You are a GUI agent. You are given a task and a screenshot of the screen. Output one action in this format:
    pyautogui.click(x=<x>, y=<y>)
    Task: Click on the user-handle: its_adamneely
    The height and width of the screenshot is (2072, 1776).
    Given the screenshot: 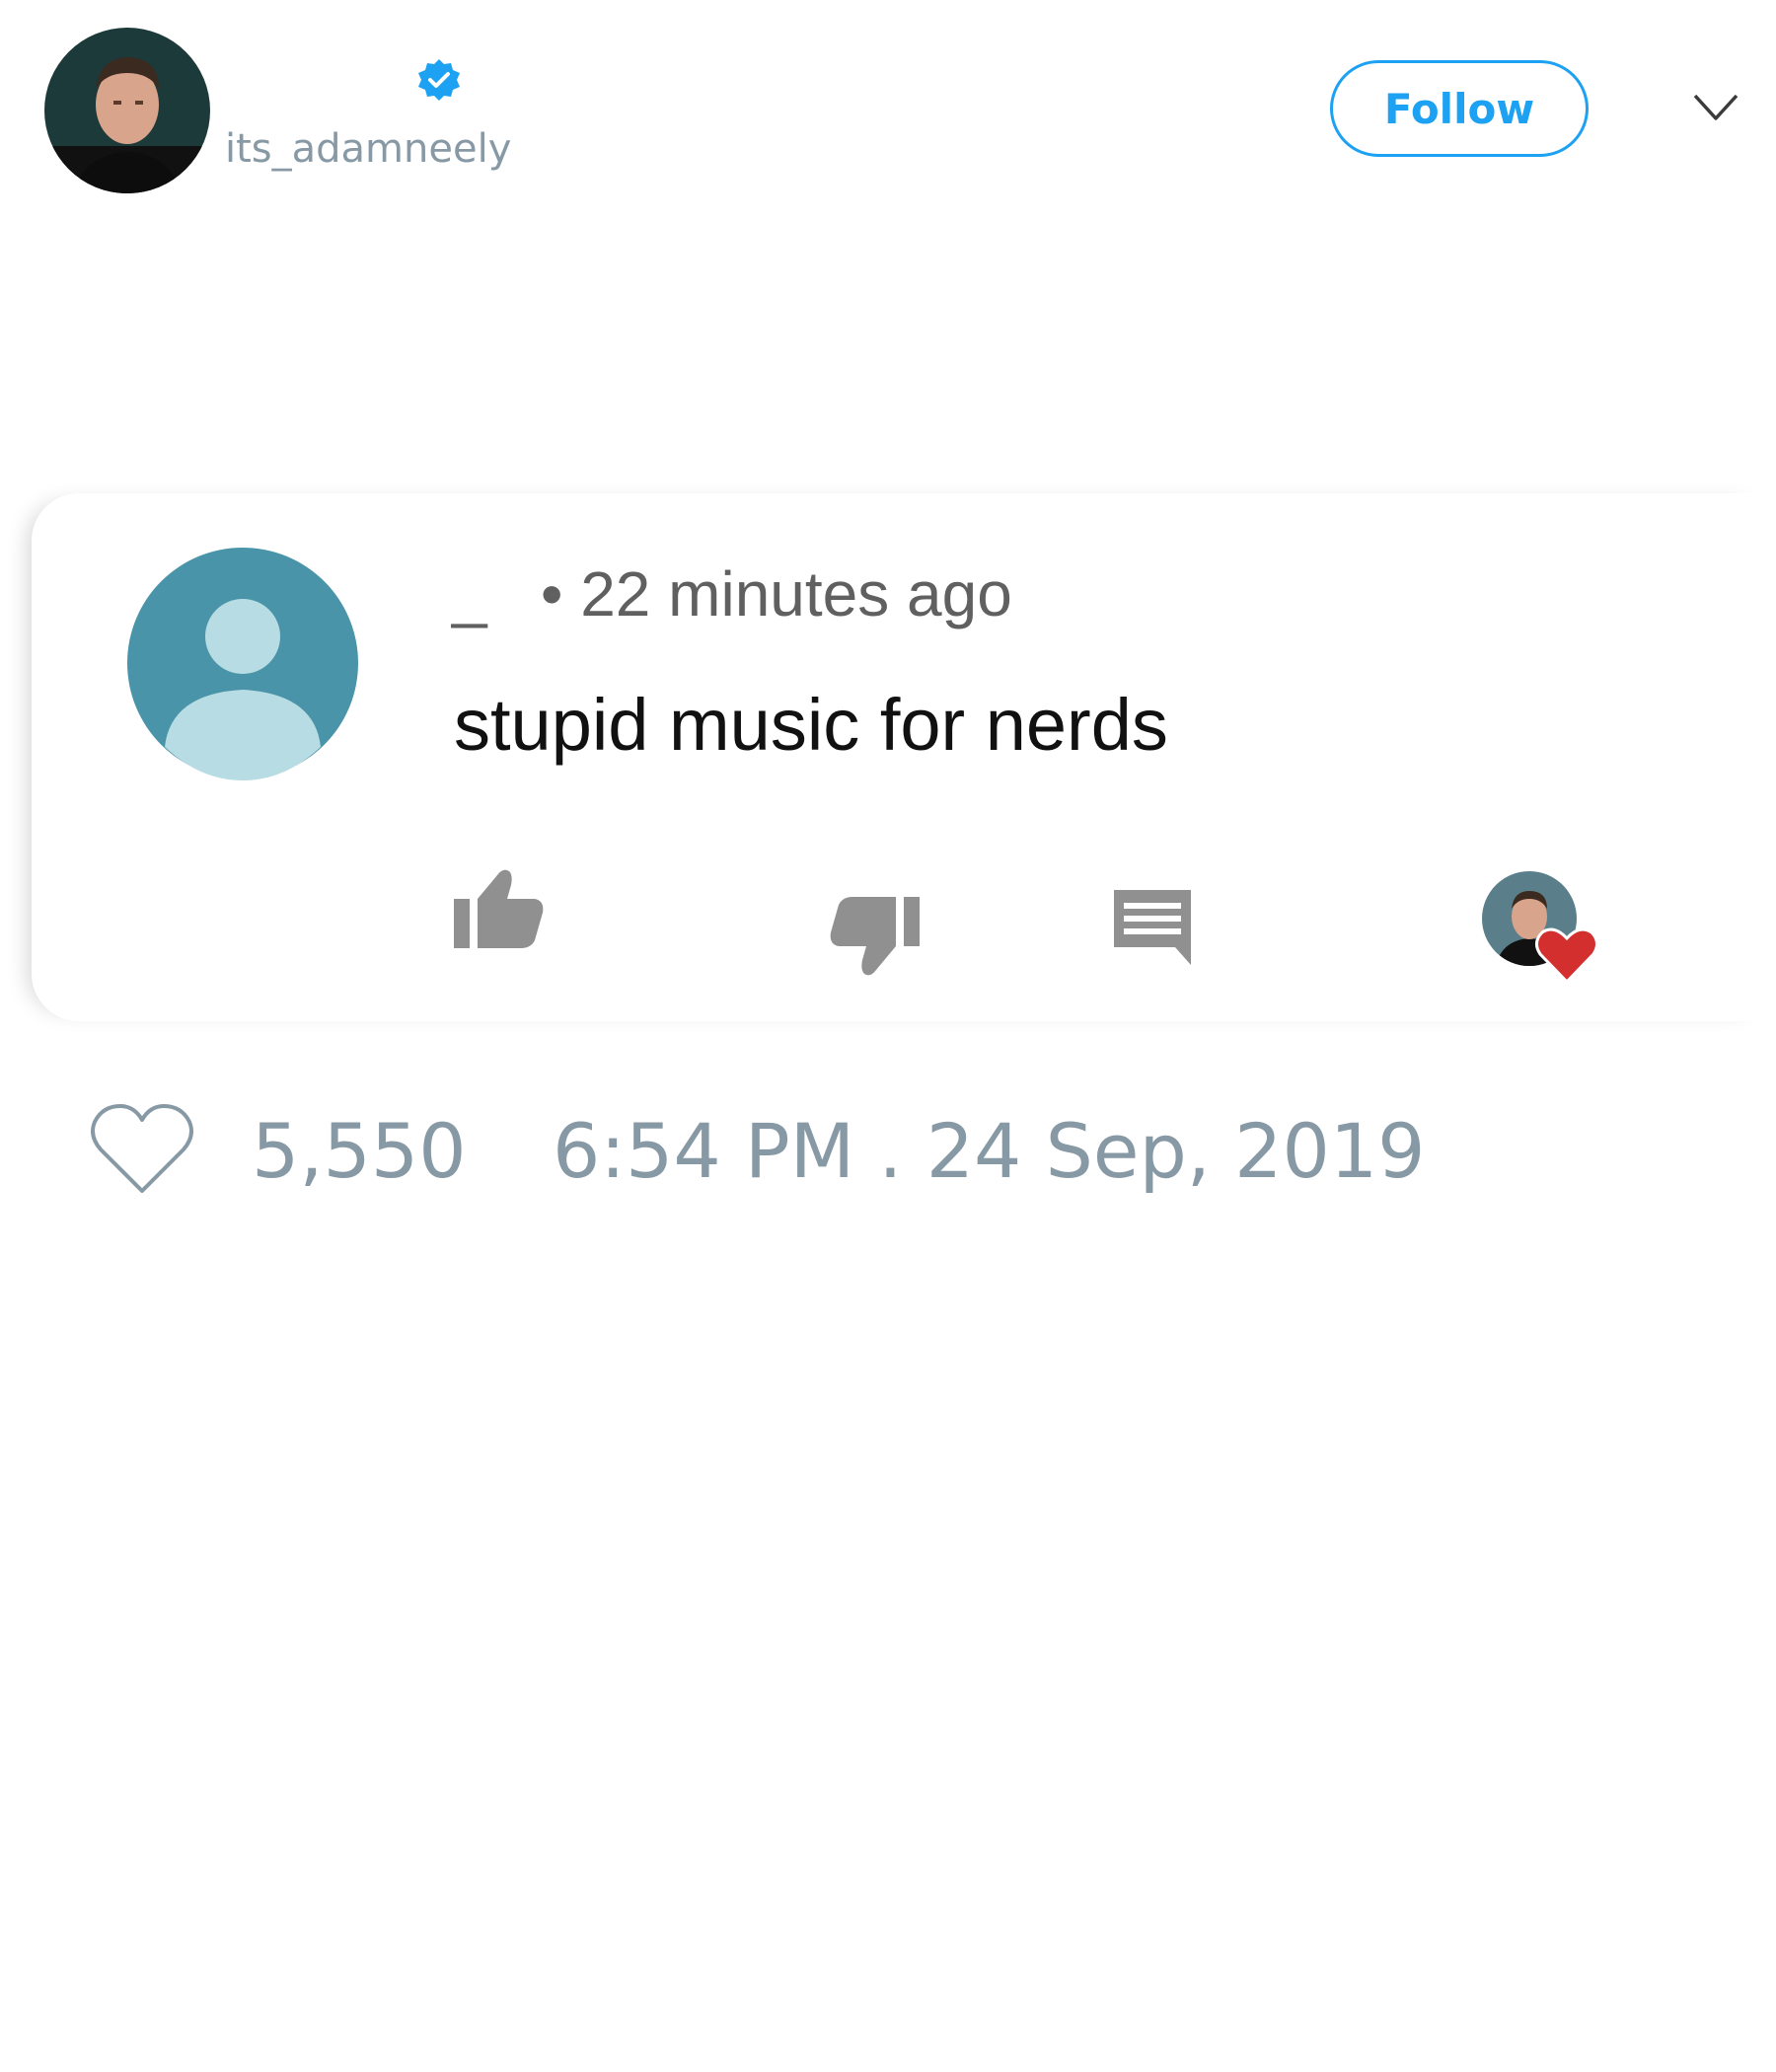 What is the action you would take?
    pyautogui.click(x=368, y=149)
    